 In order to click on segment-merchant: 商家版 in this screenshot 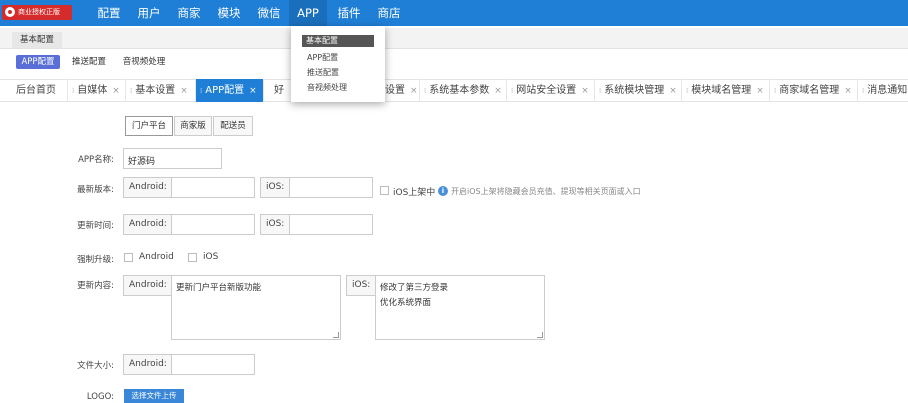, I will do `click(193, 126)`.